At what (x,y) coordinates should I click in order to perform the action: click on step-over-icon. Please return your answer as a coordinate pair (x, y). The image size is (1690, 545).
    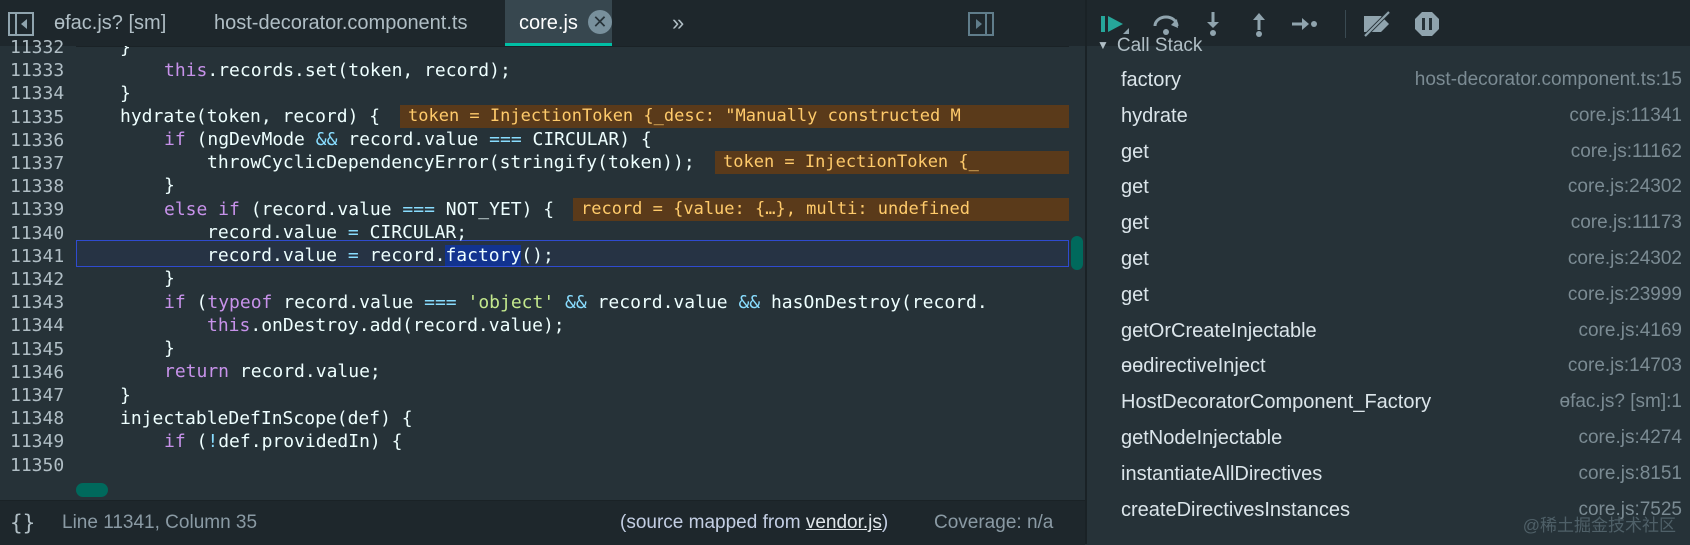
    Looking at the image, I should click on (1166, 24).